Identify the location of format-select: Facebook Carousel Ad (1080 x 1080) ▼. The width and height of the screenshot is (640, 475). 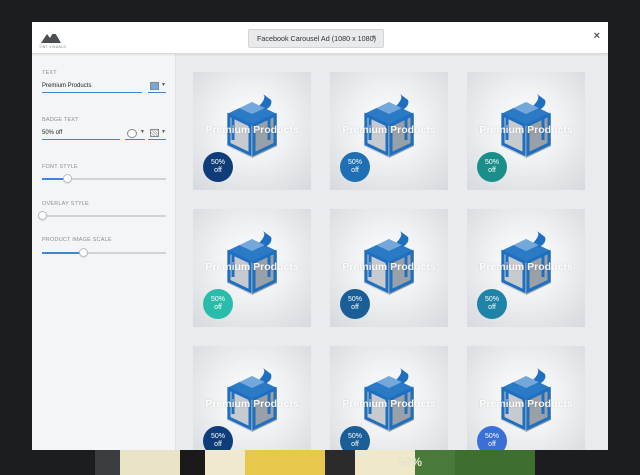
(316, 38).